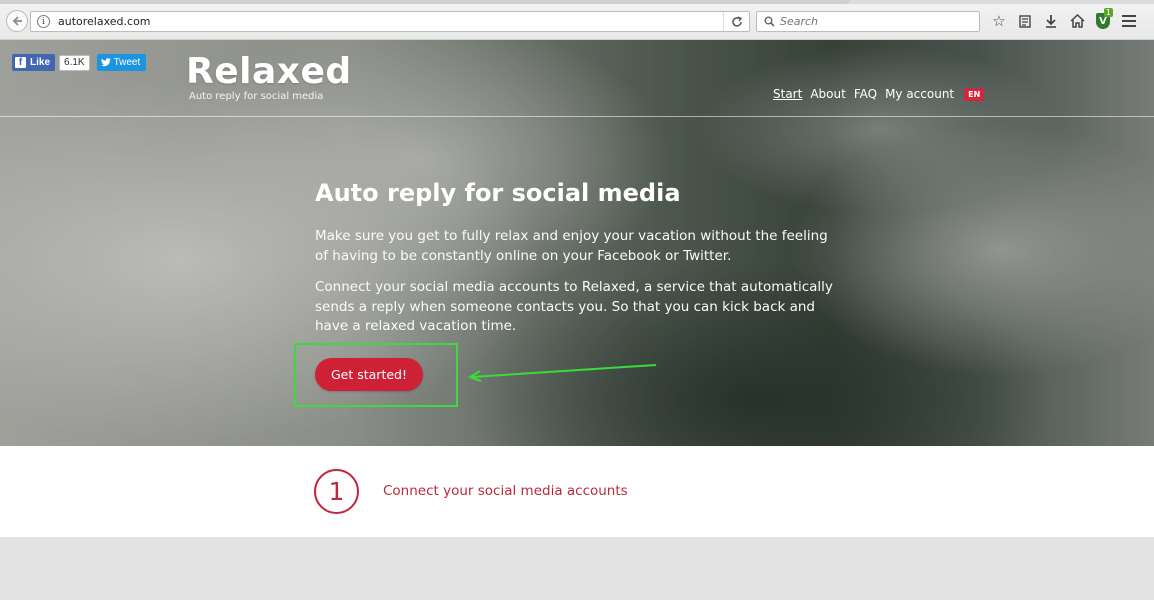 This screenshot has width=1154, height=600. Describe the element at coordinates (127, 62) in the screenshot. I see `tweet-label: Tweet` at that location.